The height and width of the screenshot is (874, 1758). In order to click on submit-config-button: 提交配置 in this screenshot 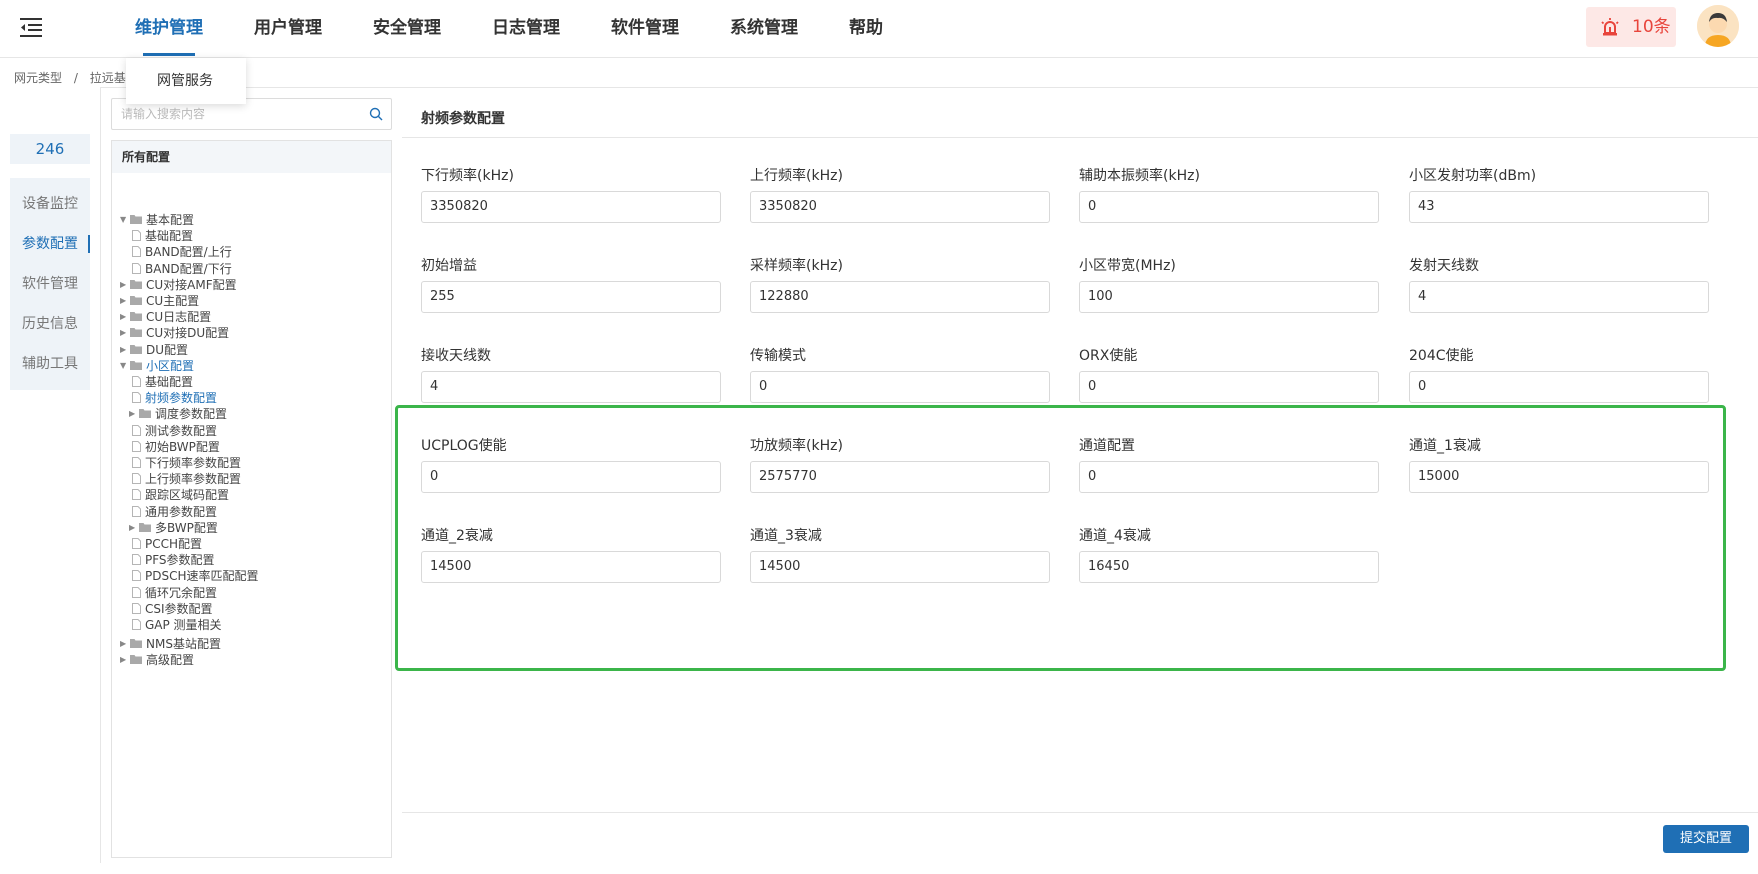, I will do `click(1706, 839)`.